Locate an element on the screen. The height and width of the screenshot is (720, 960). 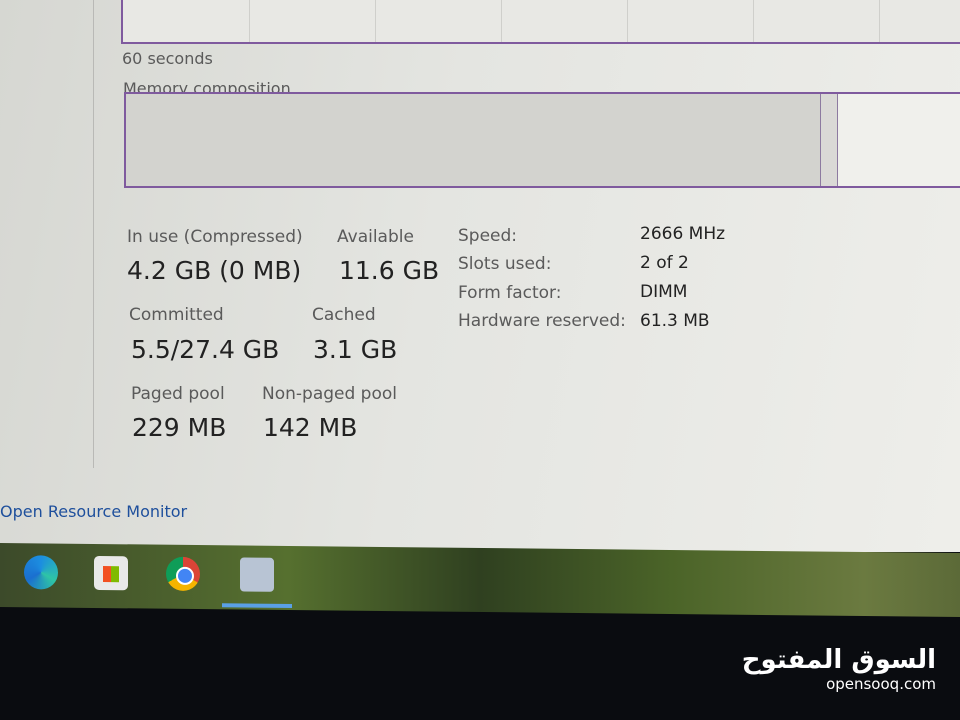
speed-label: Speed: is located at coordinates (488, 236).